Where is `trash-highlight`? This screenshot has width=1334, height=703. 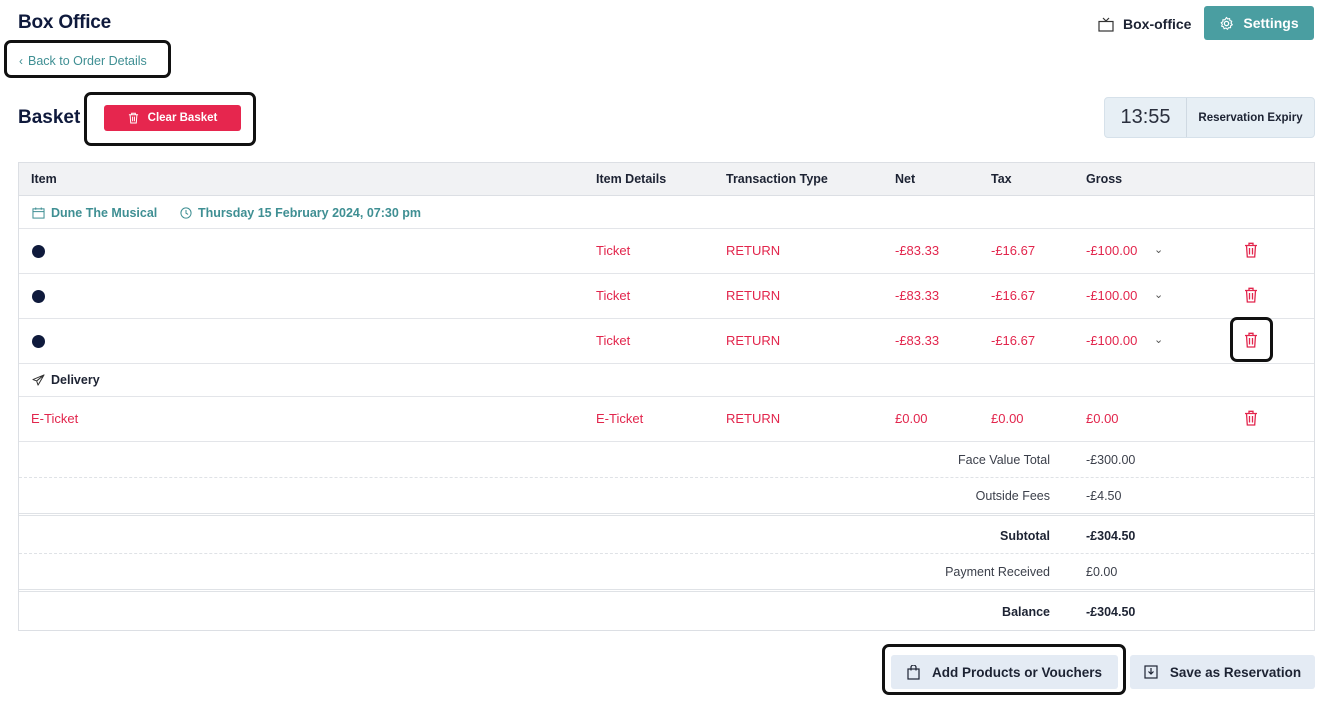 trash-highlight is located at coordinates (1251, 339).